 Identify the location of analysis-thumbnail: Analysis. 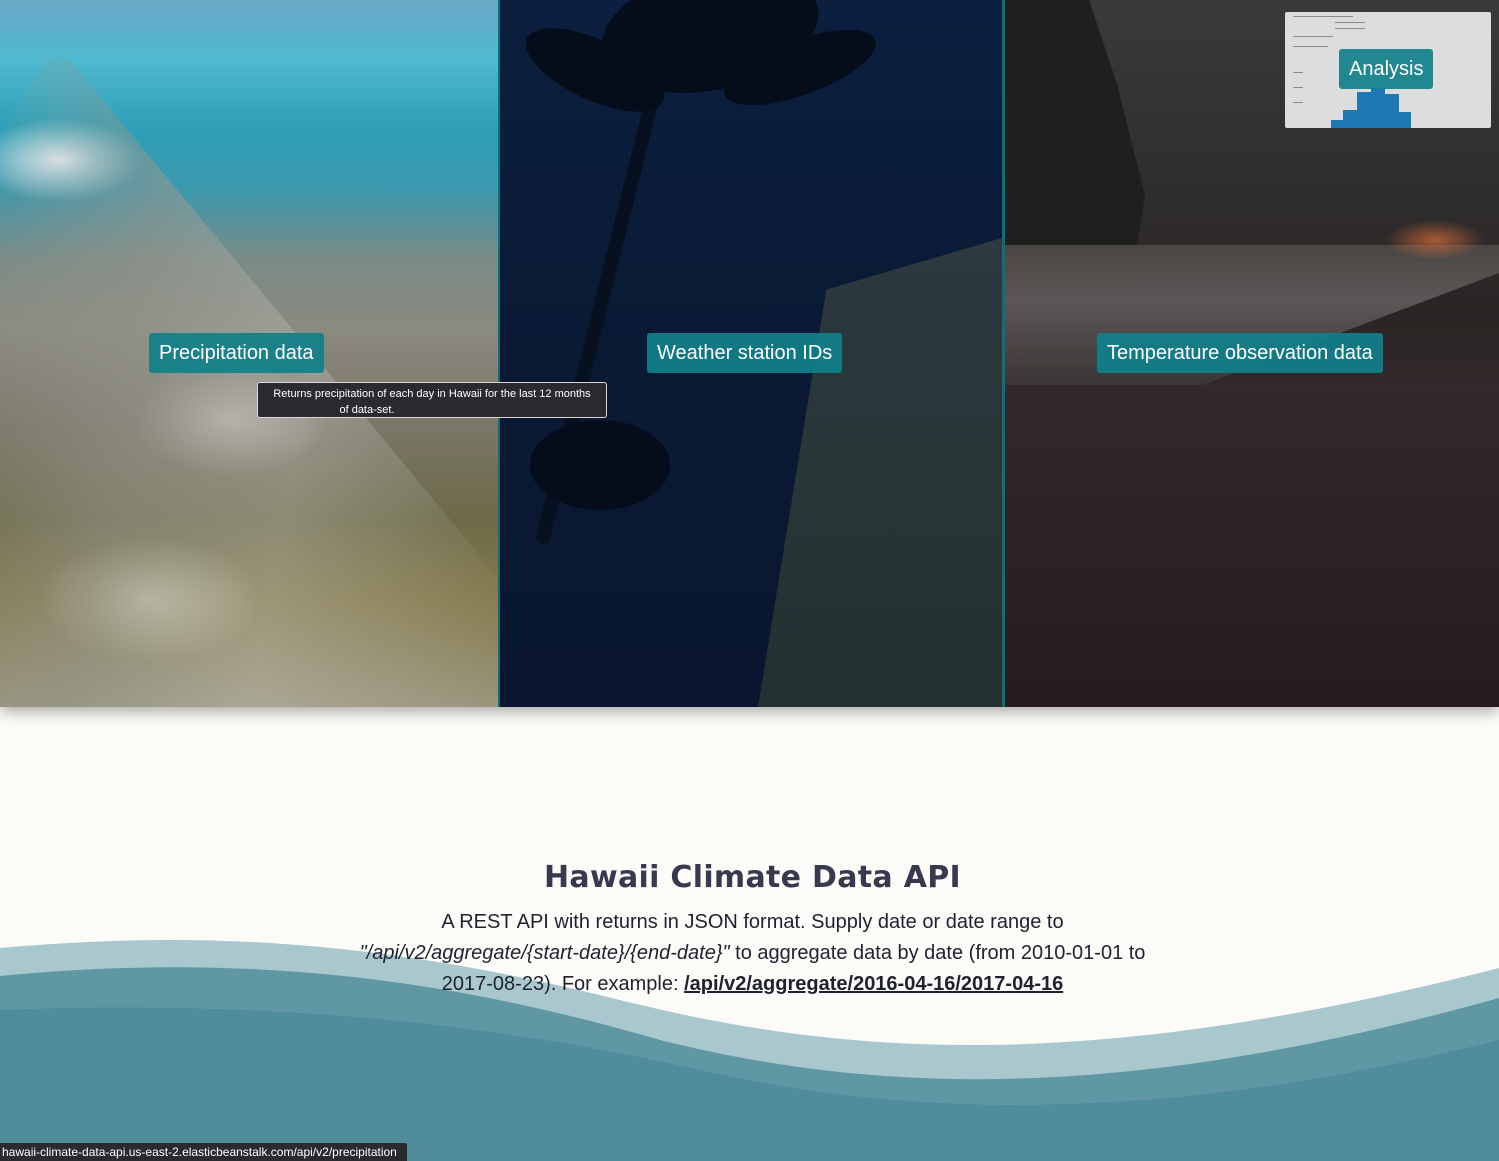
(1388, 70).